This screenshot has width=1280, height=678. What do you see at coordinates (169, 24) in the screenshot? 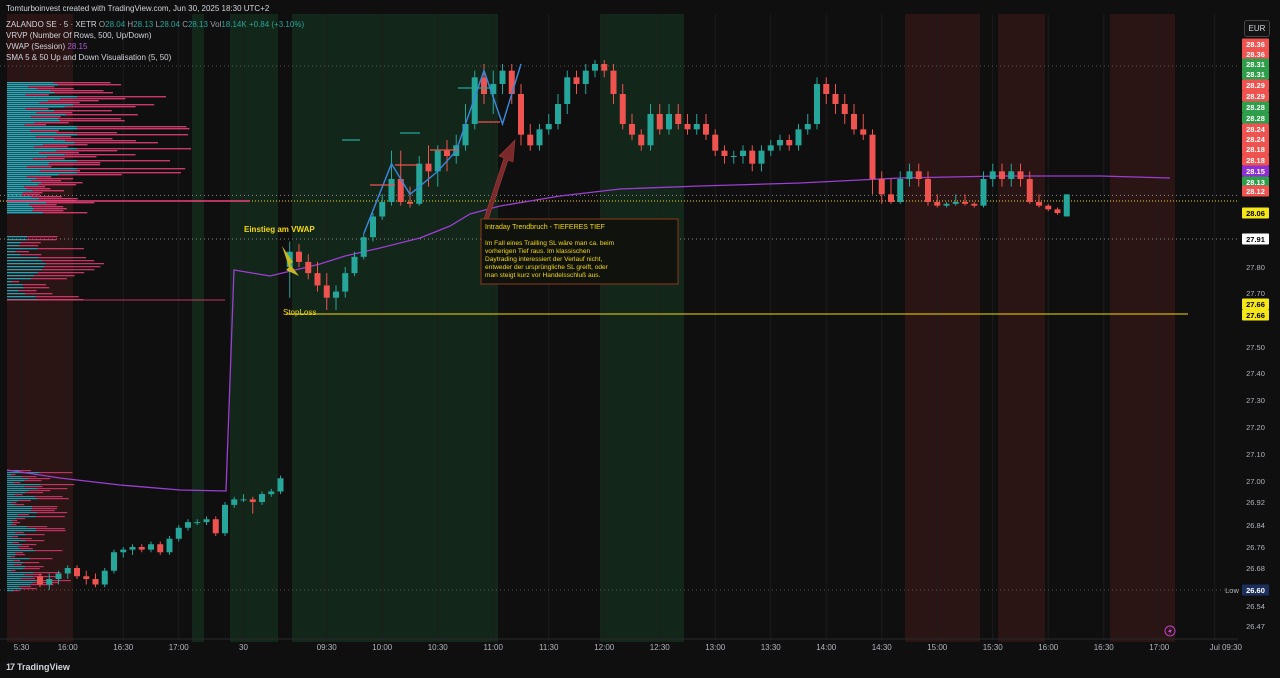
I see `low-value: 28.04` at bounding box center [169, 24].